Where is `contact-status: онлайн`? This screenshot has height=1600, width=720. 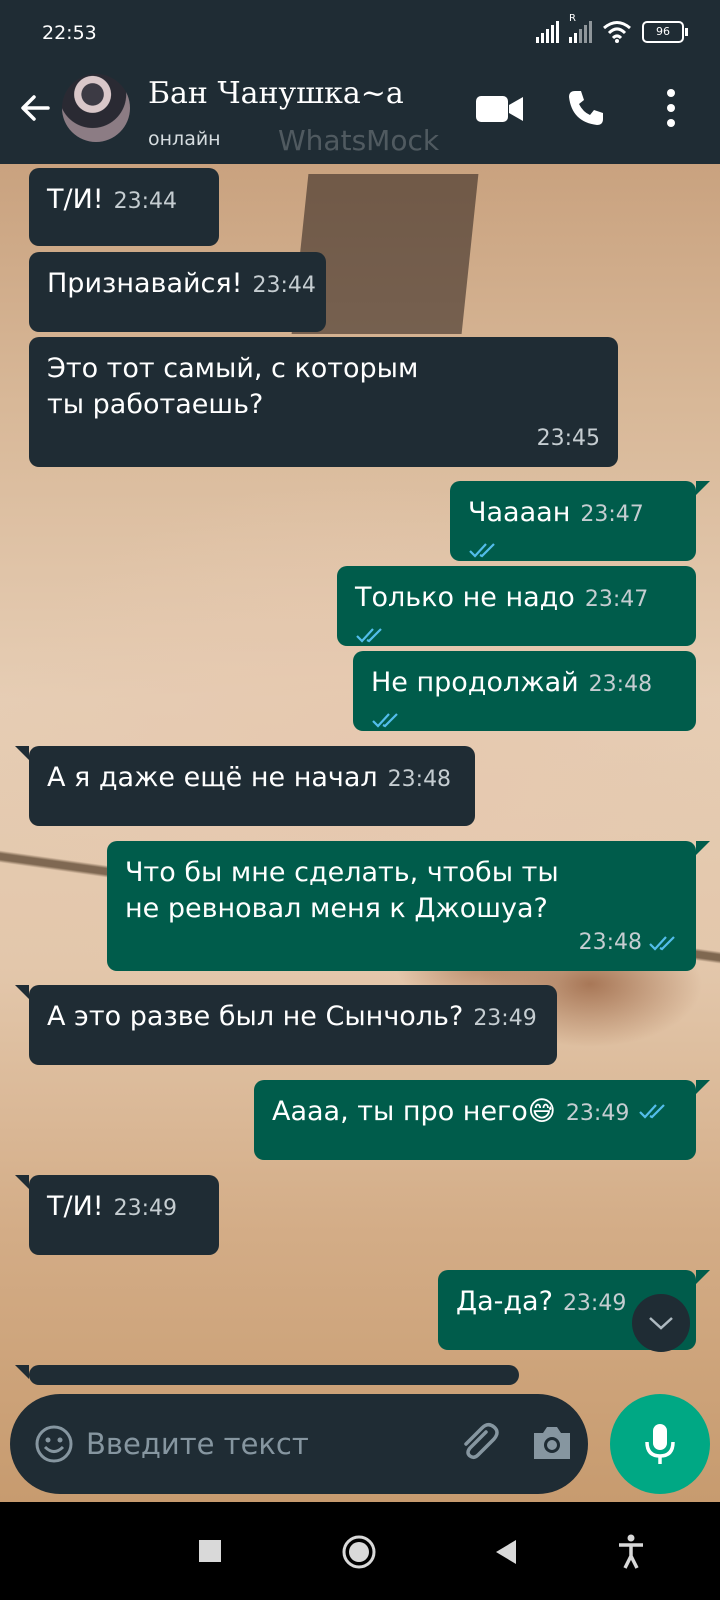
contact-status: онлайн is located at coordinates (184, 139).